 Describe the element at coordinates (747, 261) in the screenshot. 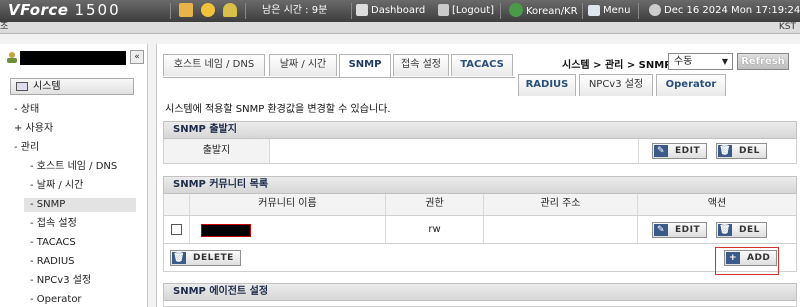

I see `add-button-highlight` at that location.